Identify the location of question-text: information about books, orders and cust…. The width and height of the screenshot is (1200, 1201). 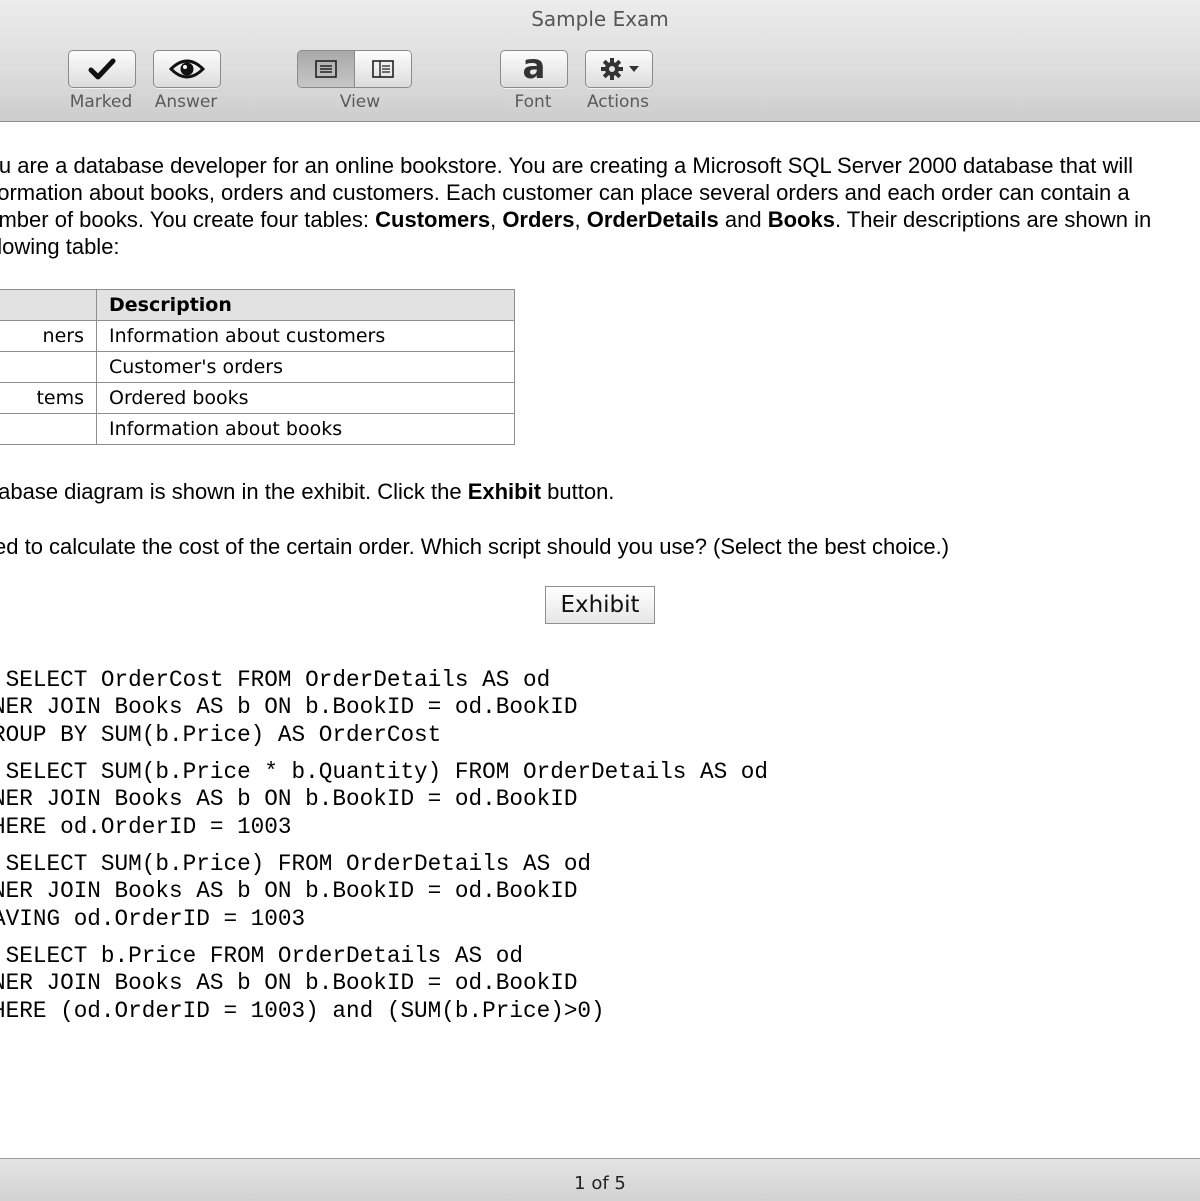
(565, 192).